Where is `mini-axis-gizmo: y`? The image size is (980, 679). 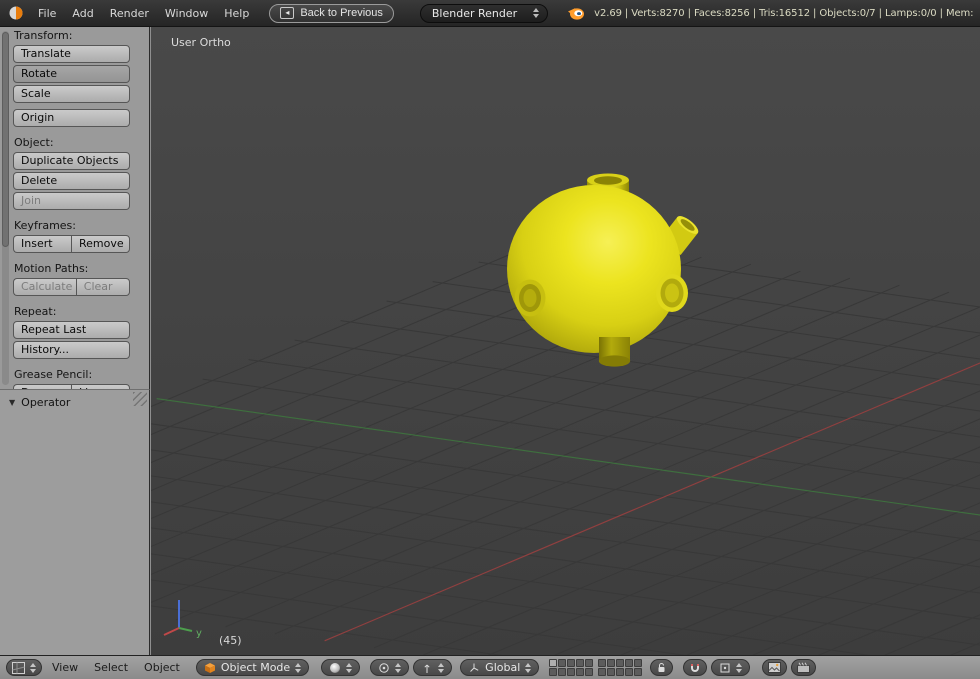
mini-axis-gizmo: y is located at coordinates (182, 619).